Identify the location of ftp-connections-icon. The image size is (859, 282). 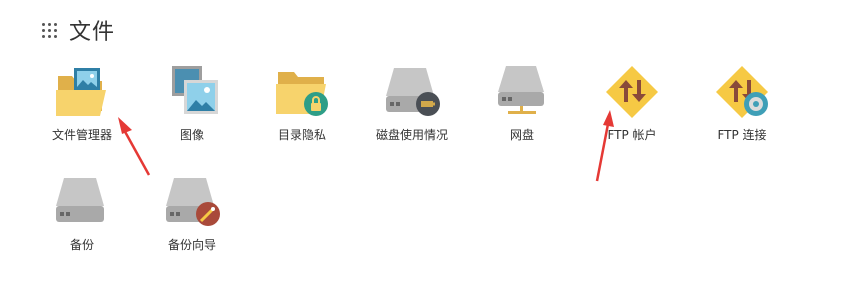
(742, 92).